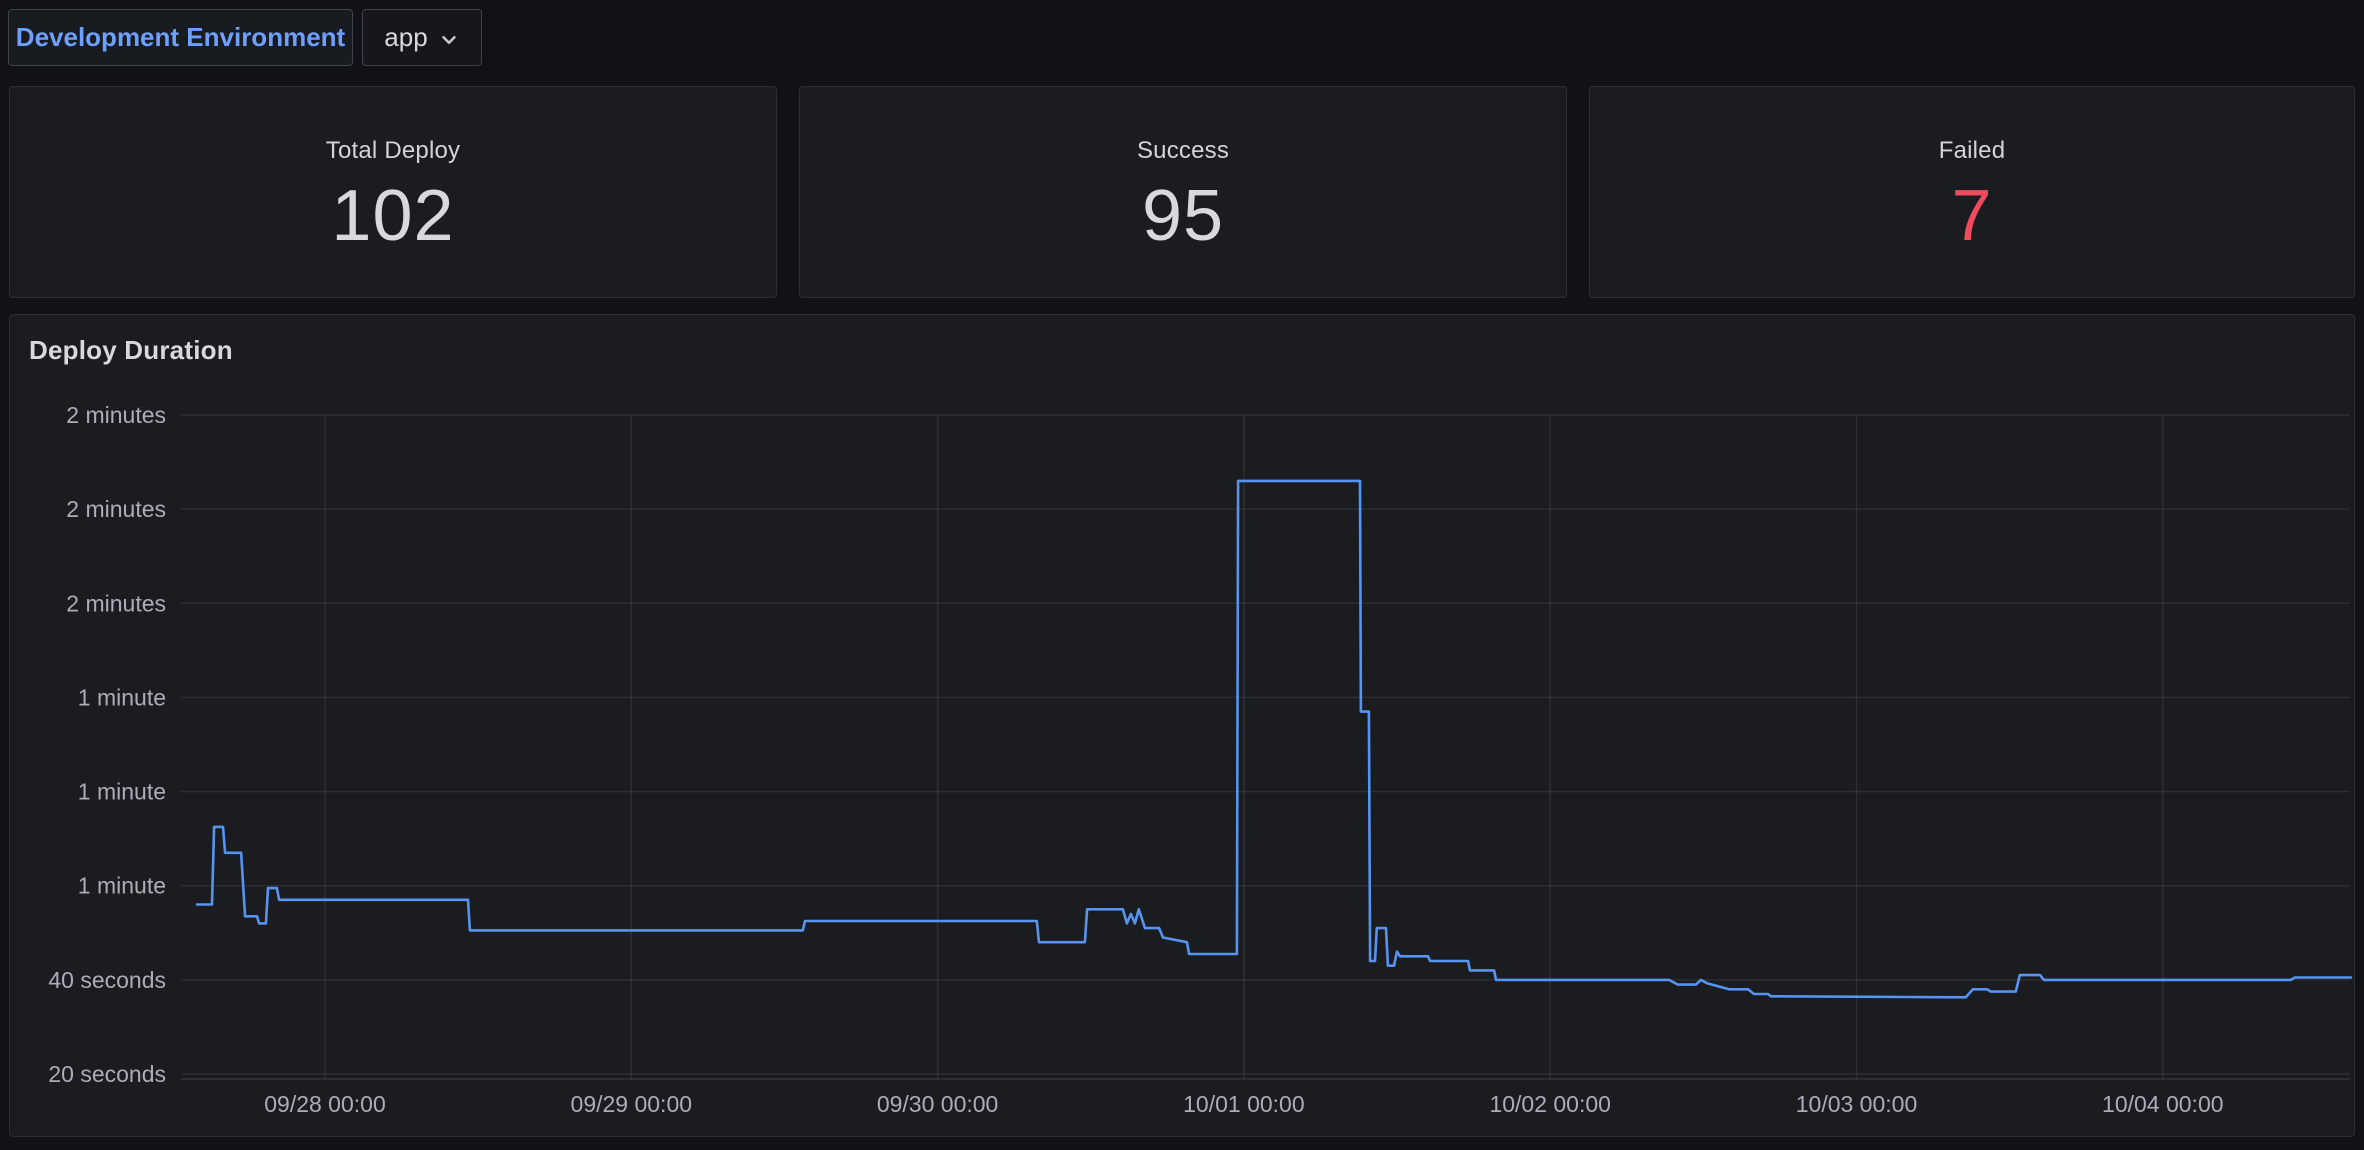  What do you see at coordinates (393, 150) in the screenshot?
I see `stat-title: Total Deploy` at bounding box center [393, 150].